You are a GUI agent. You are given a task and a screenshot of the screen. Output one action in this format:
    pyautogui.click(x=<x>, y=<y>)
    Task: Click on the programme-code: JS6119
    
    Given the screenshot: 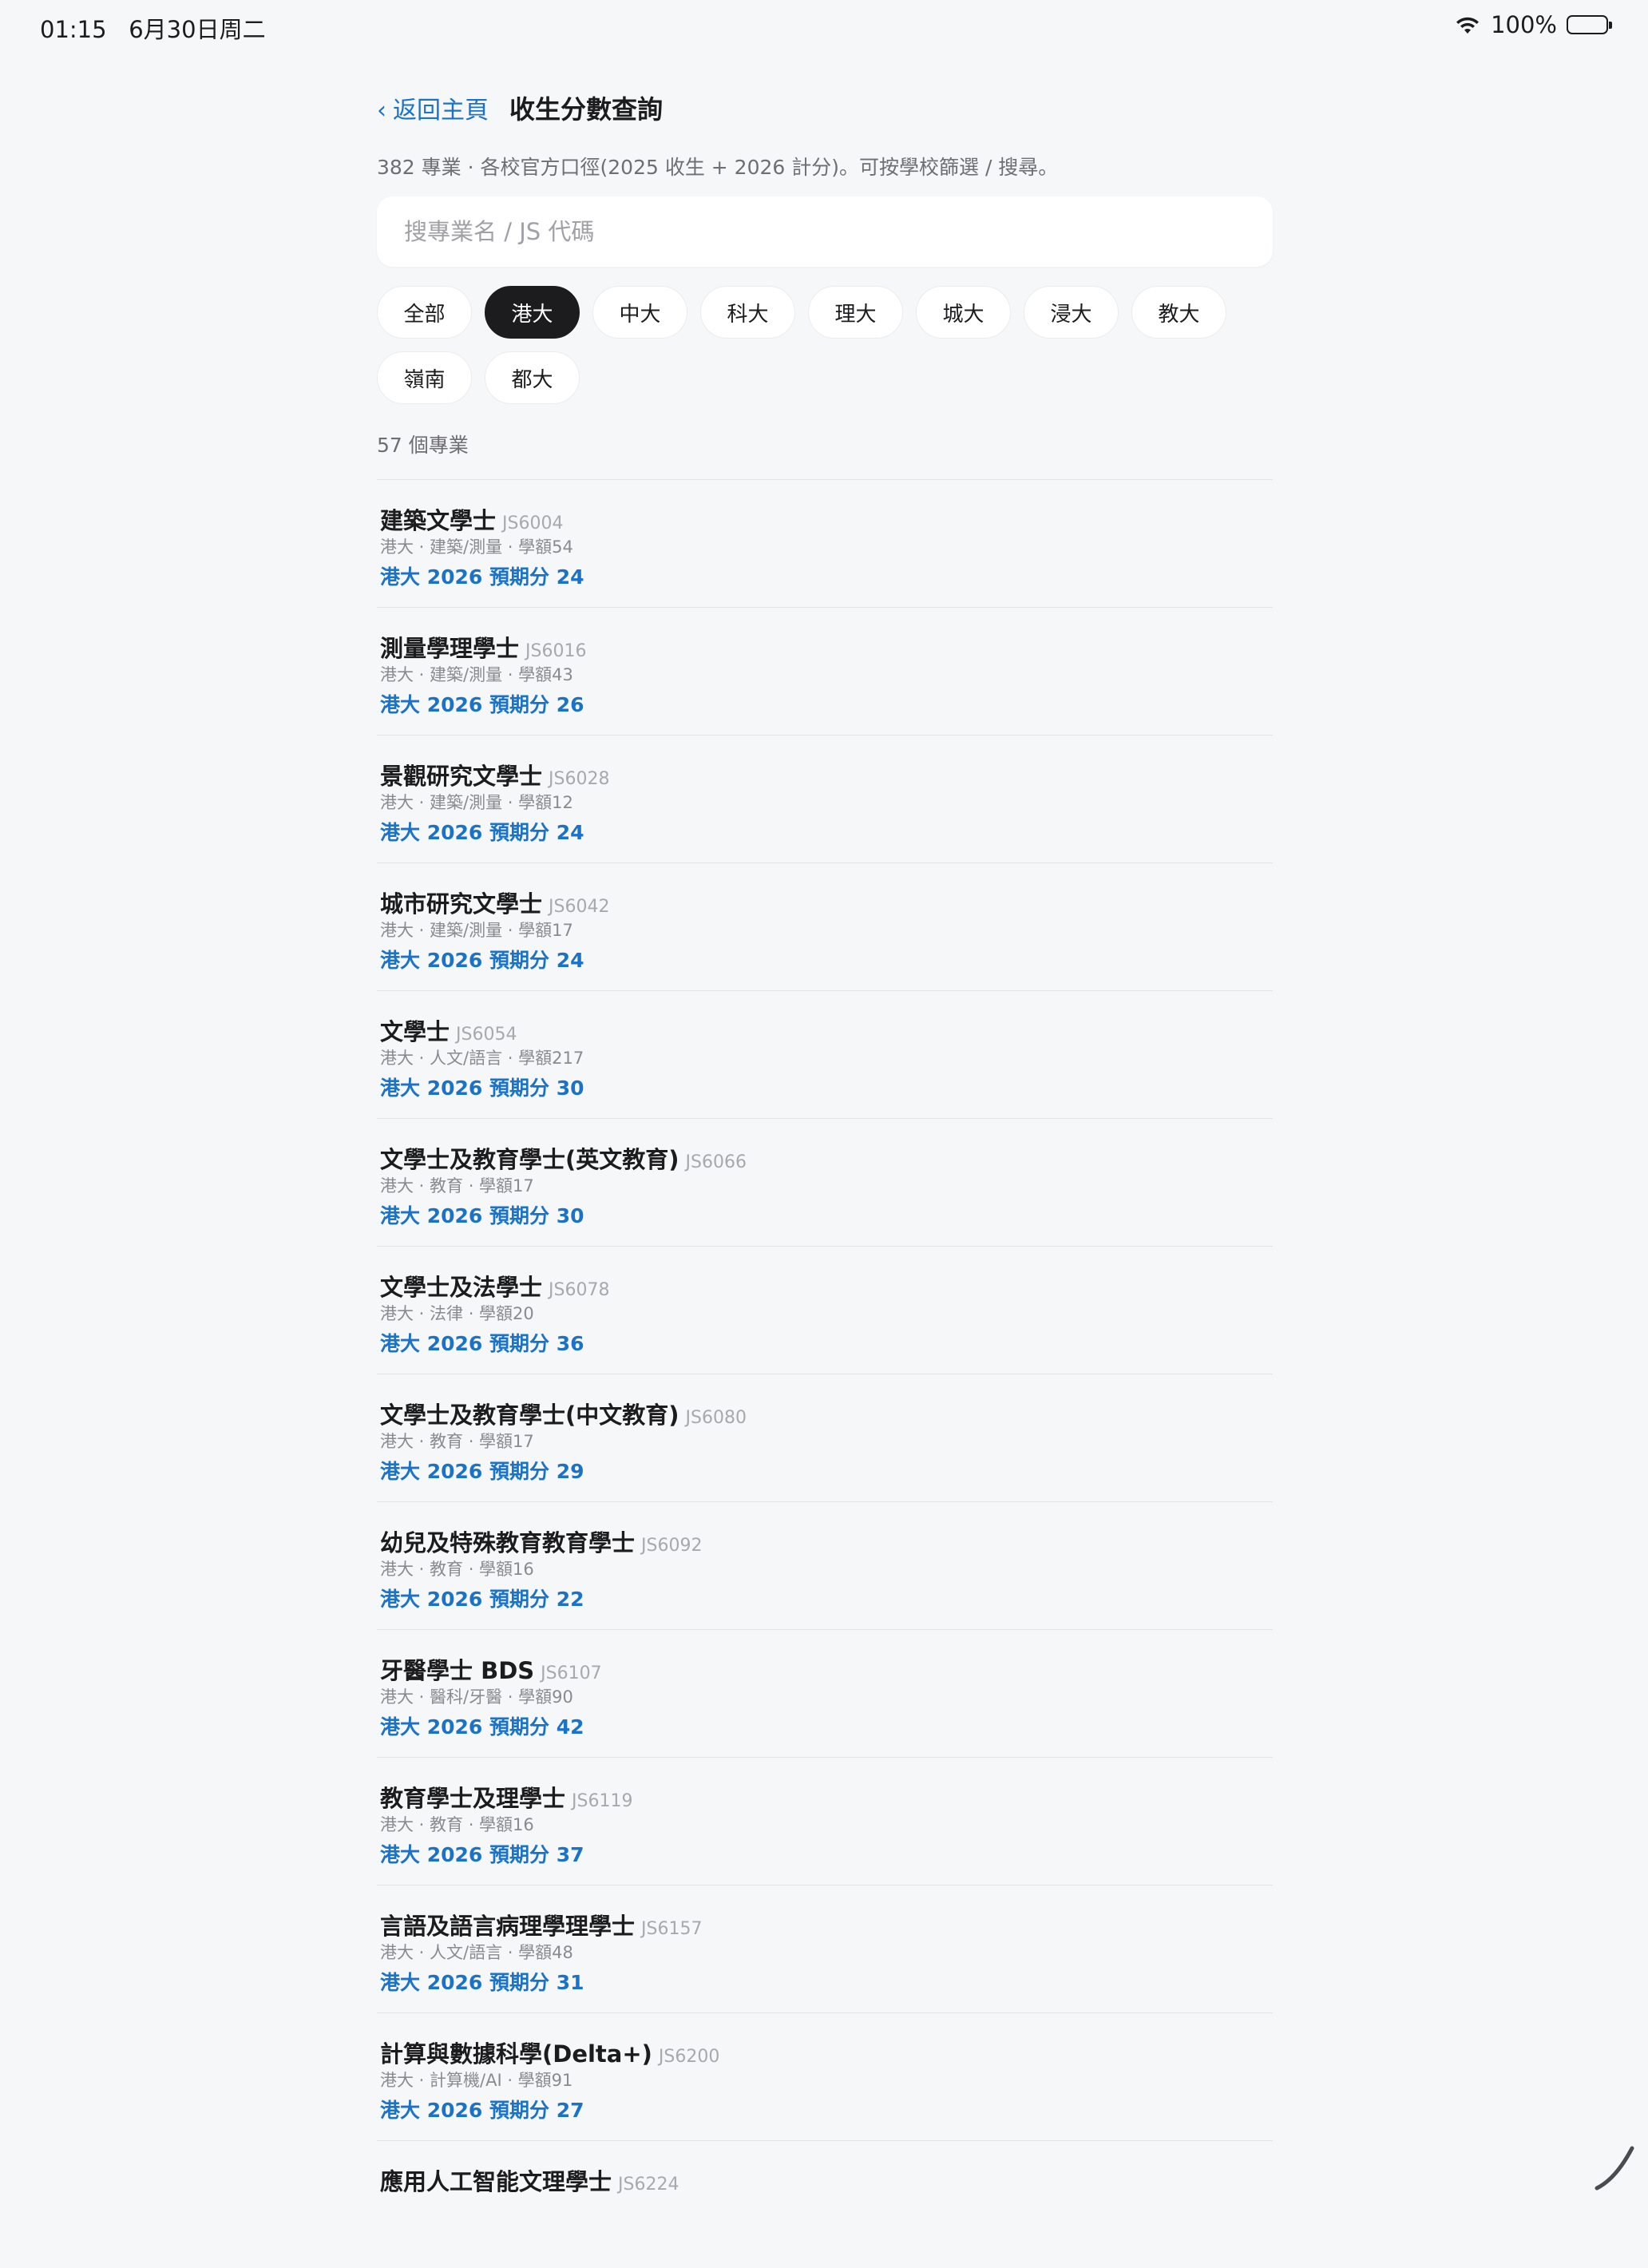 What is the action you would take?
    pyautogui.click(x=602, y=1801)
    